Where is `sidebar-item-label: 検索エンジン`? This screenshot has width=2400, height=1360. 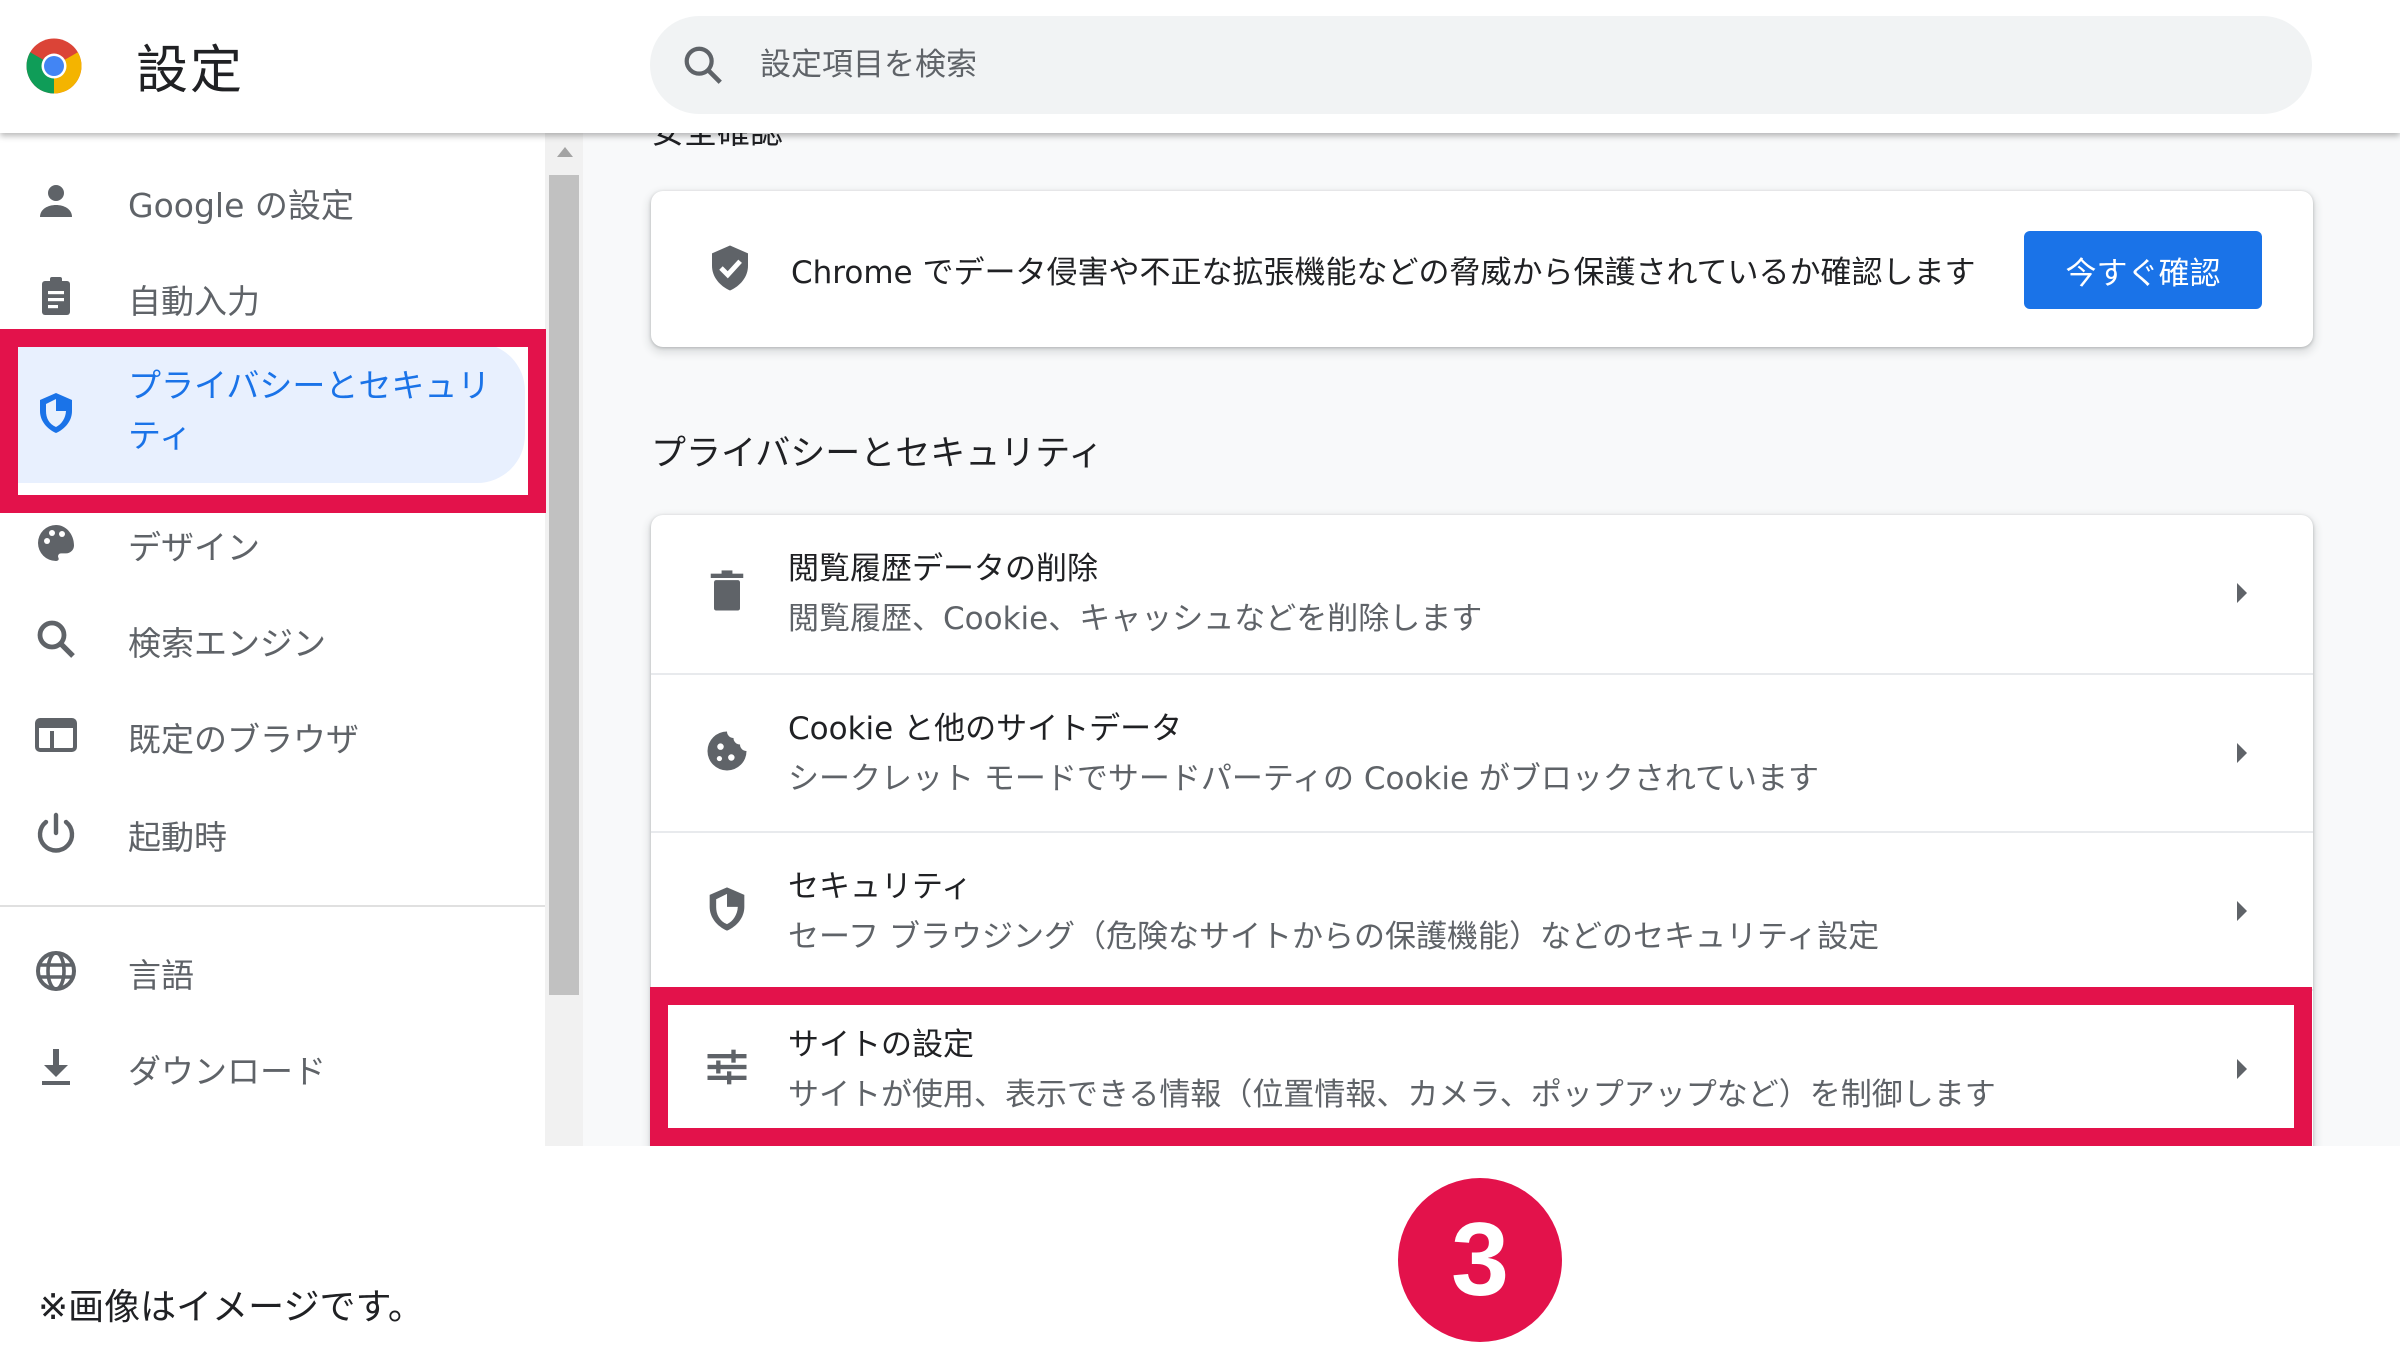 sidebar-item-label: 検索エンジン is located at coordinates (227, 643).